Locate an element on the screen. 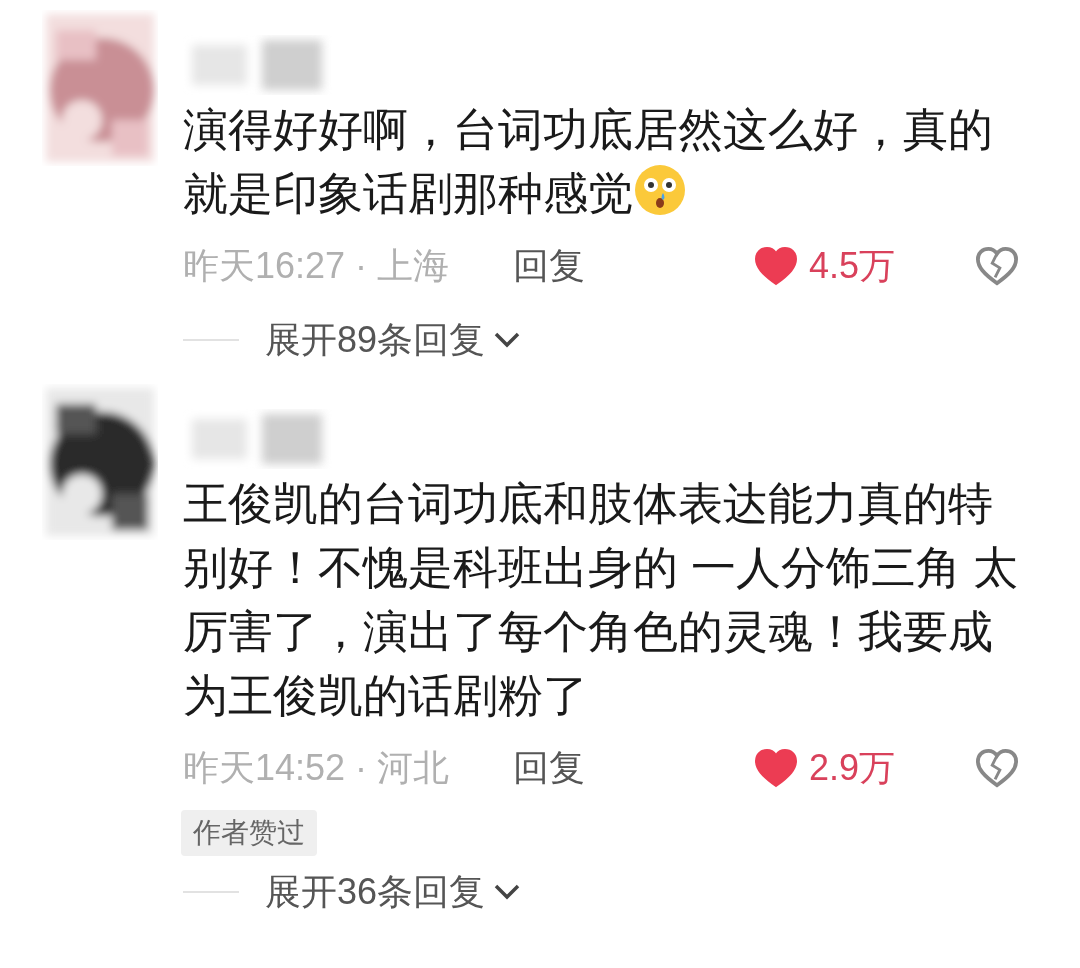  like-count: 4.5万 is located at coordinates (853, 266).